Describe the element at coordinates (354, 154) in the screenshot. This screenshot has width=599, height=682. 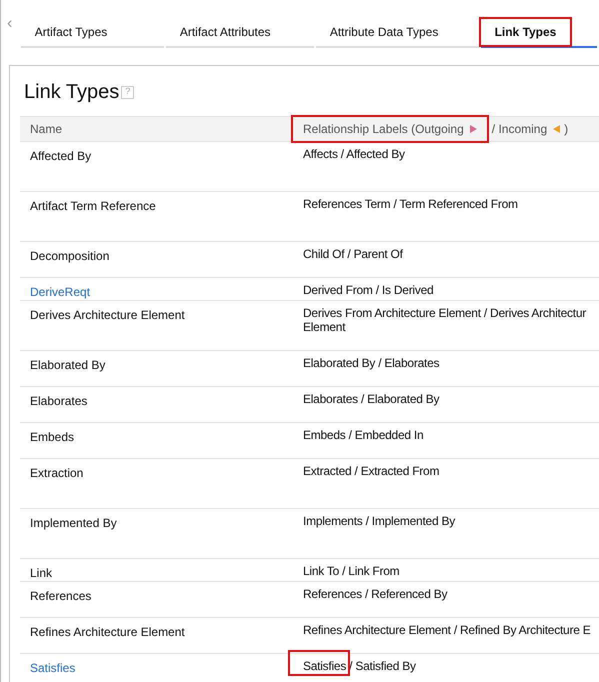
I see `table-cell-text: Affects / Affected By` at that location.